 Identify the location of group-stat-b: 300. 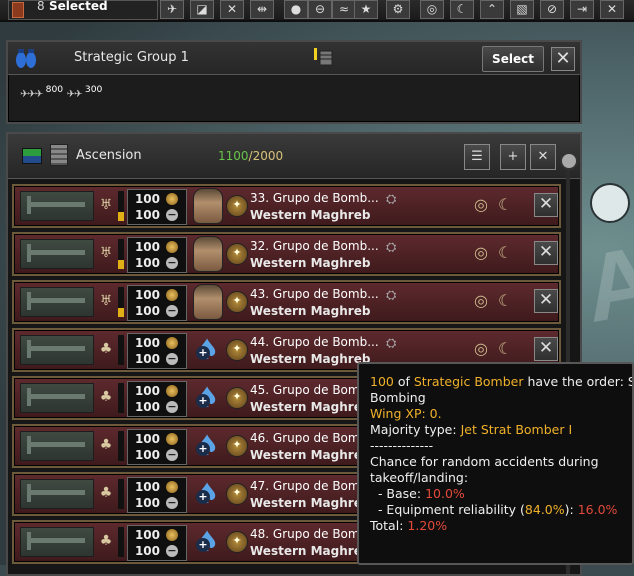
(93, 89).